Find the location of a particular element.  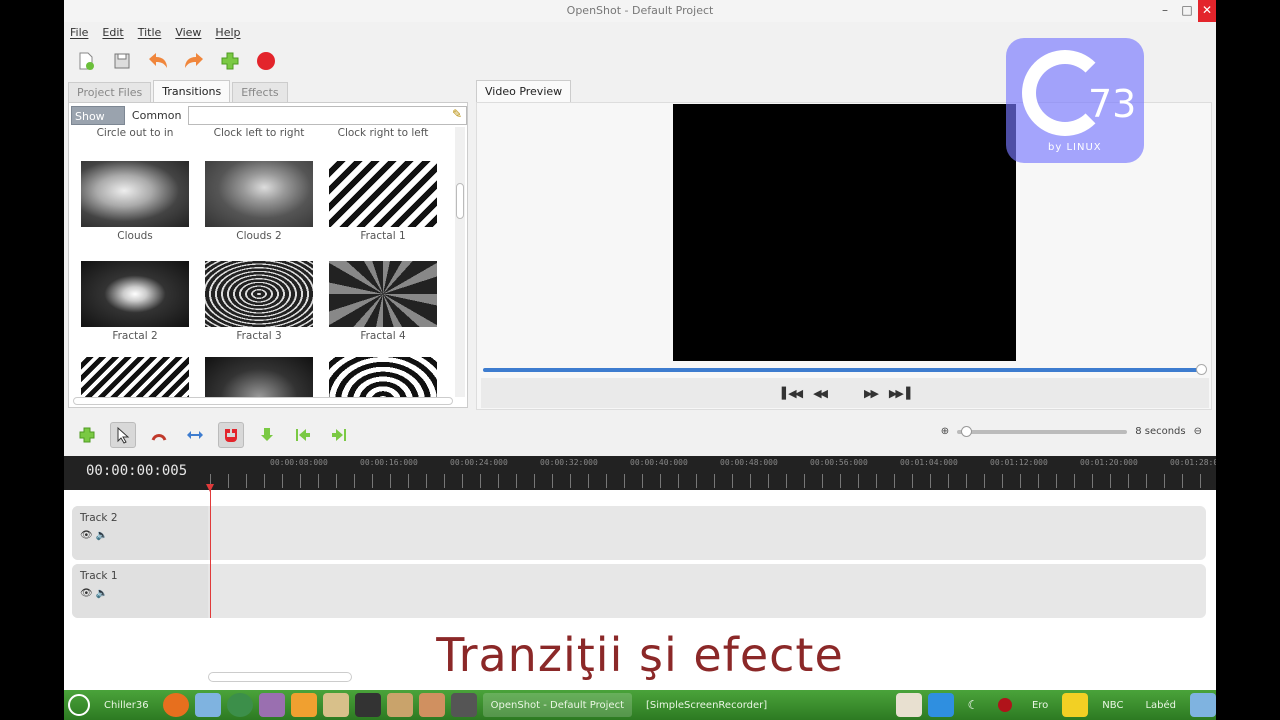

transition-circle-out-to-in: Circle out to in is located at coordinates (135, 133).